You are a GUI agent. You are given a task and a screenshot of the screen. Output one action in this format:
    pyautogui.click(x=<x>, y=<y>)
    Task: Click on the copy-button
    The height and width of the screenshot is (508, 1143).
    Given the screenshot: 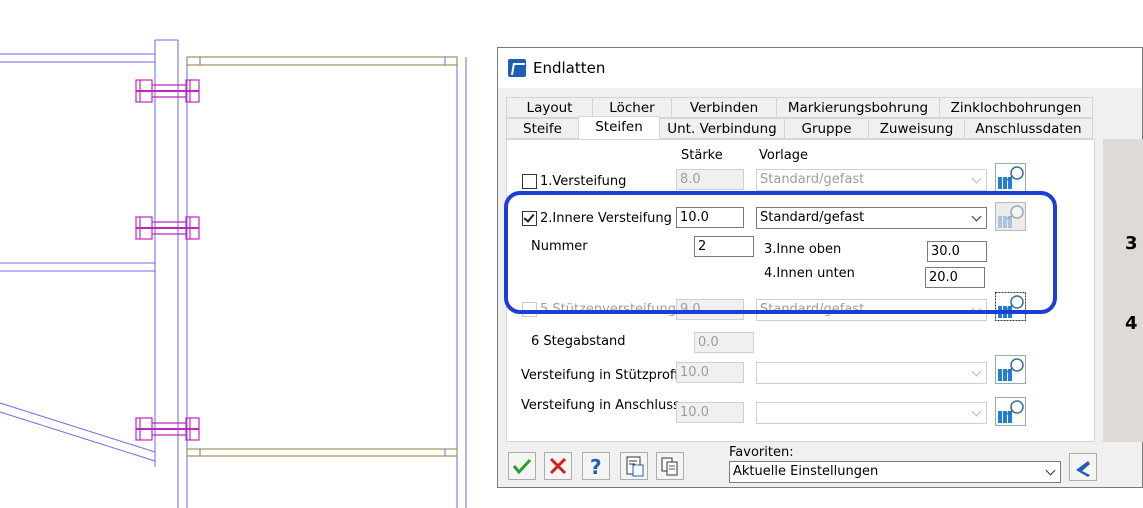 What is the action you would take?
    pyautogui.click(x=670, y=466)
    